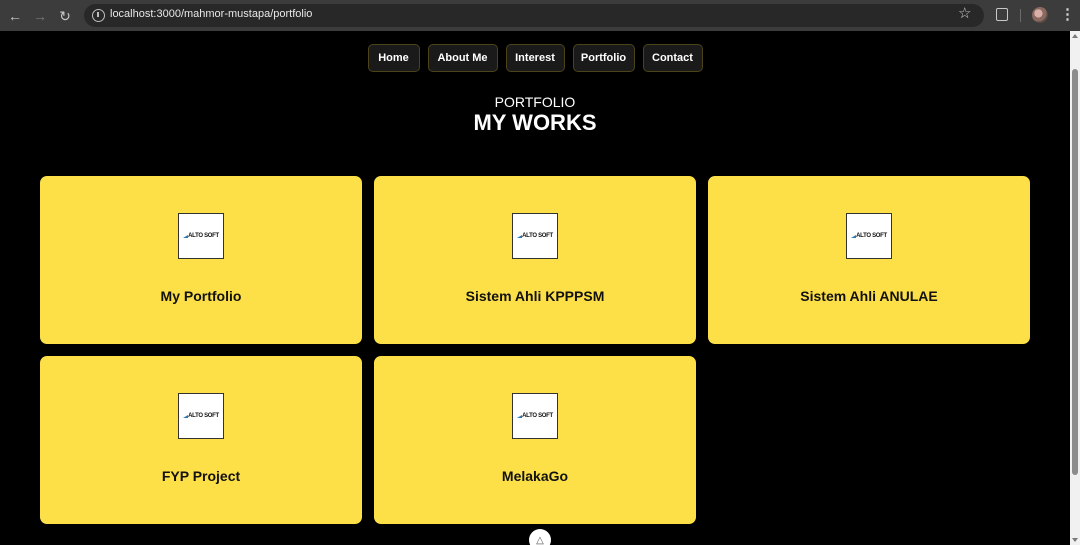 This screenshot has width=1080, height=545. I want to click on kebab-menu-icon: ⋮, so click(1067, 14).